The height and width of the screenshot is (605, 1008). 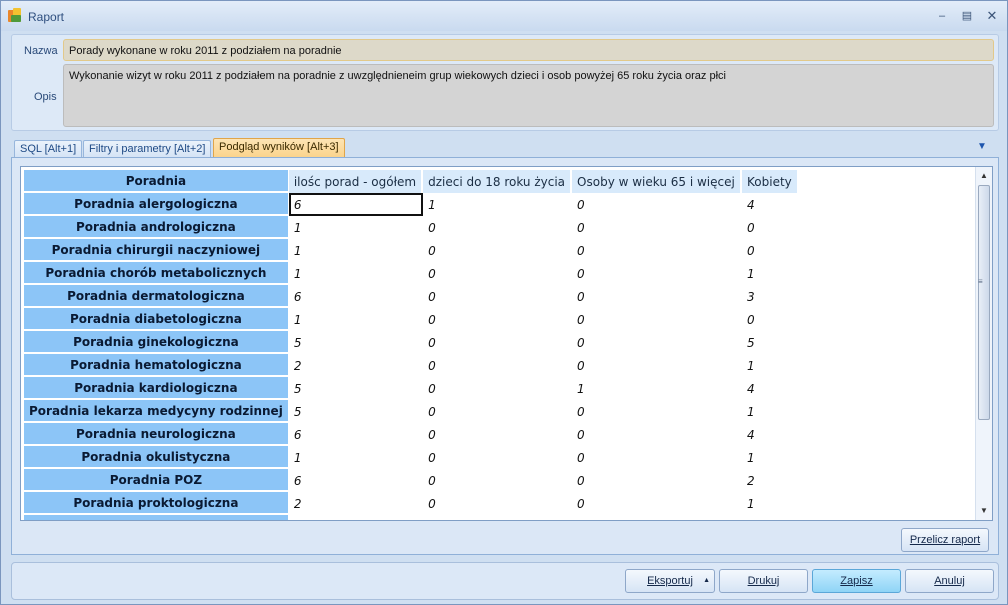 What do you see at coordinates (504, 16) in the screenshot?
I see `title-bar: Raport – ▤ ✕` at bounding box center [504, 16].